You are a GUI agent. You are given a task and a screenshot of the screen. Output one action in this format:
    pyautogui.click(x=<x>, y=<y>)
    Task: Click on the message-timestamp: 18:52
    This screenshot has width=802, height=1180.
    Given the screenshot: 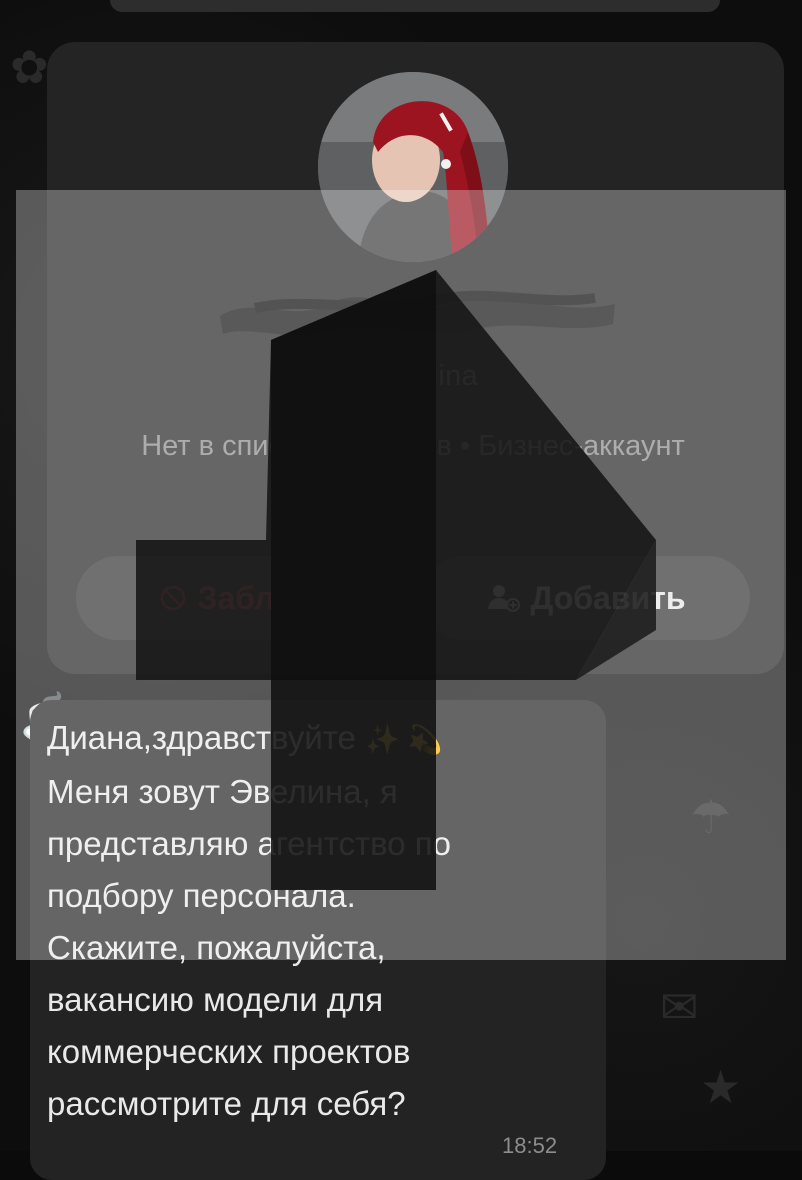 What is the action you would take?
    pyautogui.click(x=530, y=1145)
    